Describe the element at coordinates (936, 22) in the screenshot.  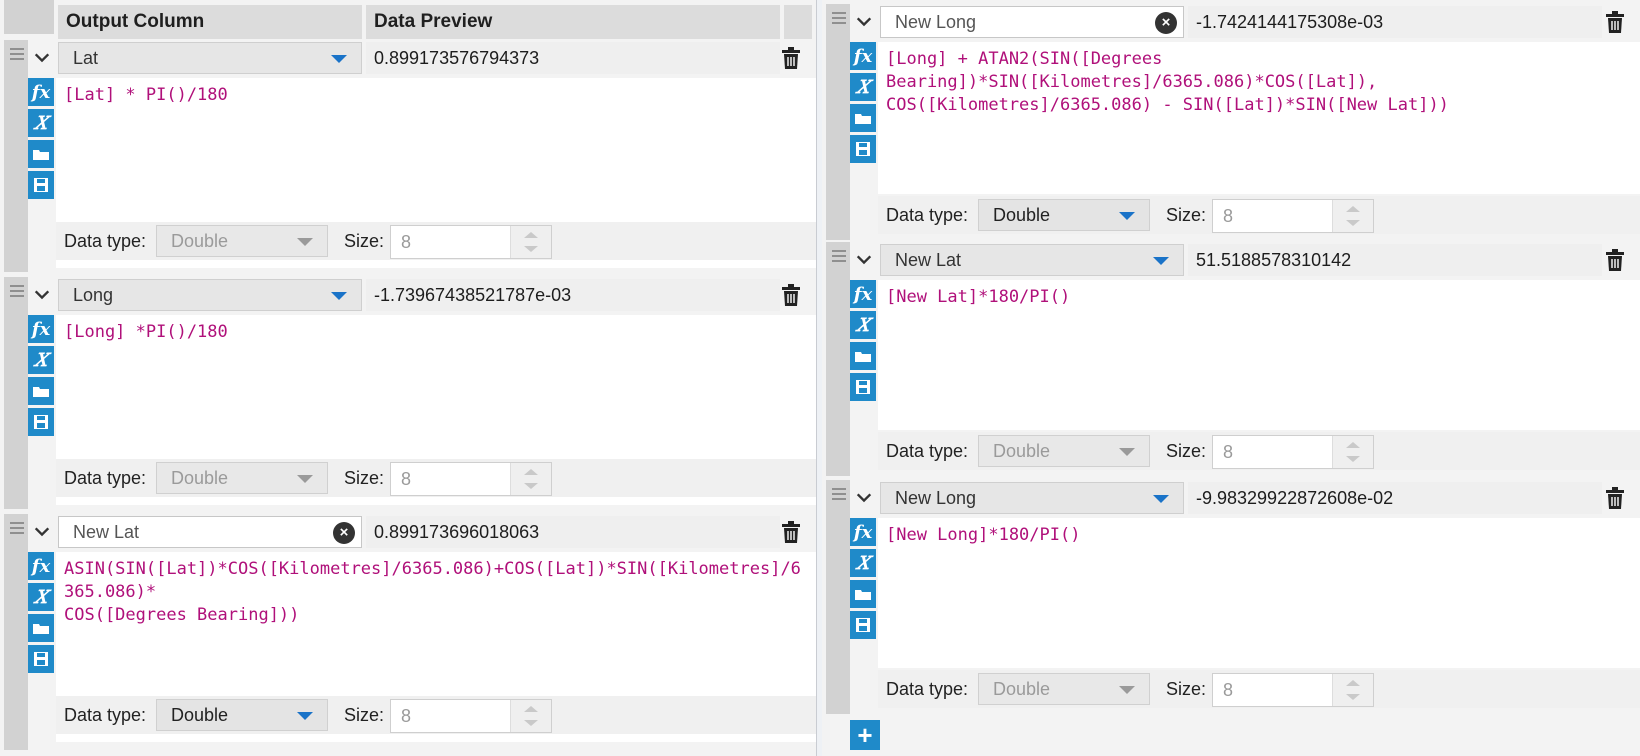
I see `output-column-value: New Long` at that location.